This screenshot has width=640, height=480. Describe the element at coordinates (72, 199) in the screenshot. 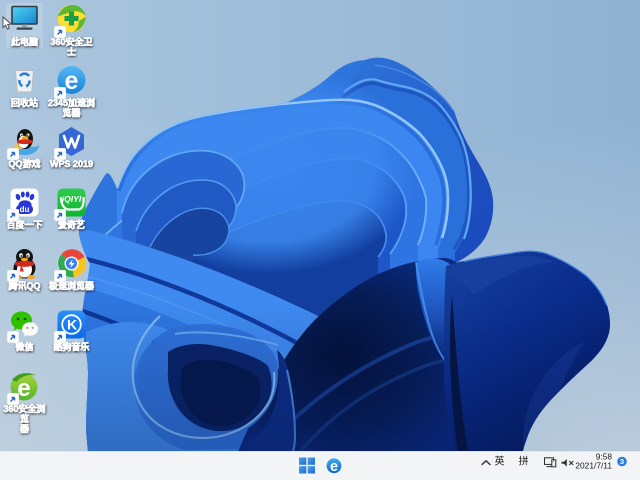

I see `svg-text: iQIYI` at that location.